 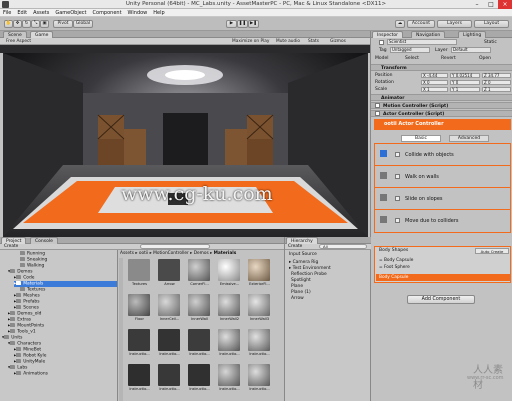 I want to click on menu-help: Help, so click(x=158, y=13).